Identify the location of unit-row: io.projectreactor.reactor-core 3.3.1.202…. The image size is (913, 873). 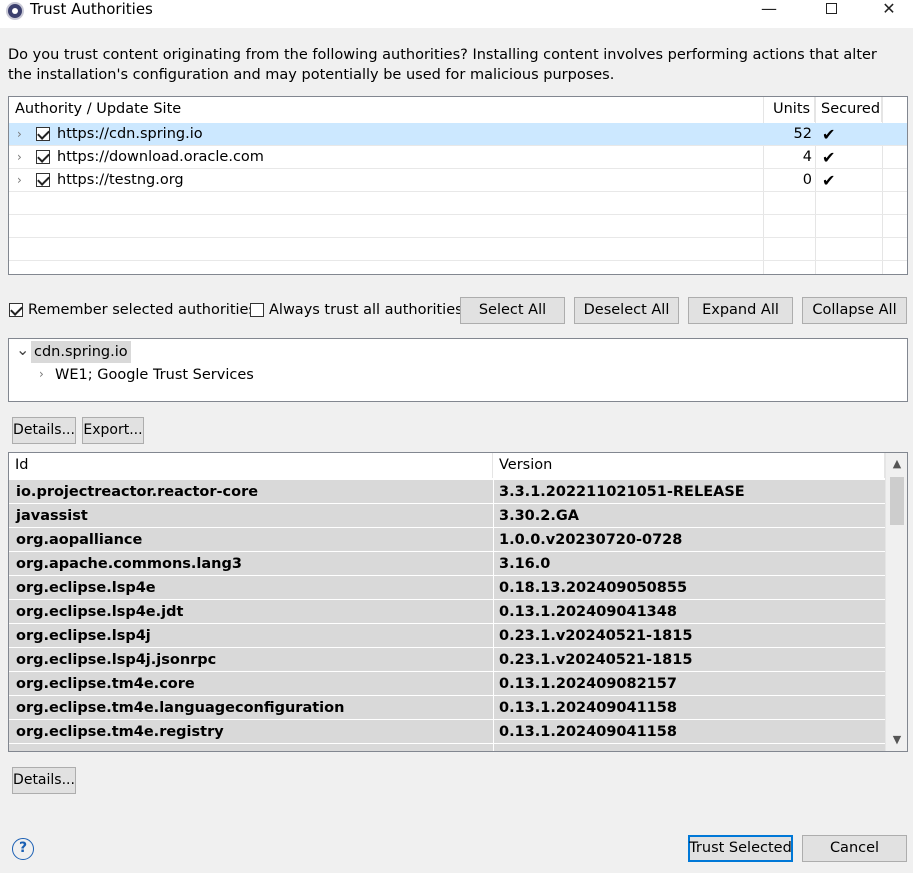
(447, 492).